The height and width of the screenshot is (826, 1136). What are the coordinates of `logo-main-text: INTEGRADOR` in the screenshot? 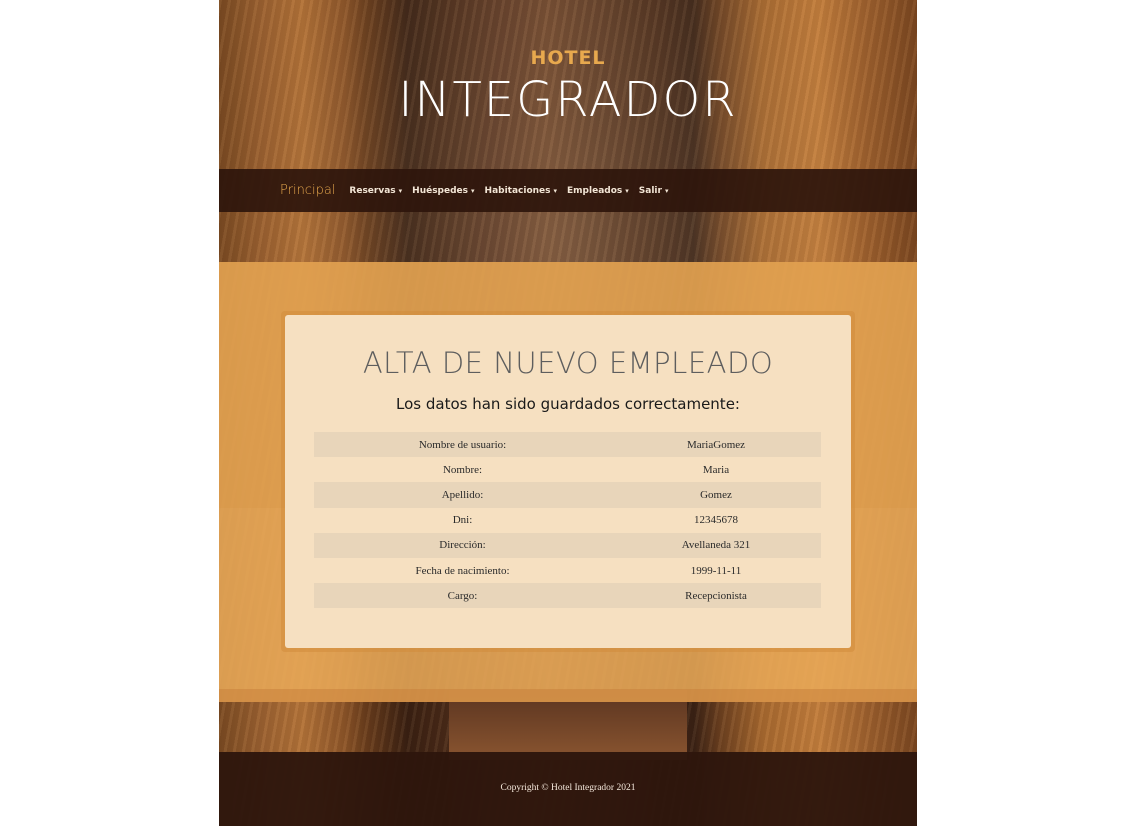 It's located at (568, 100).